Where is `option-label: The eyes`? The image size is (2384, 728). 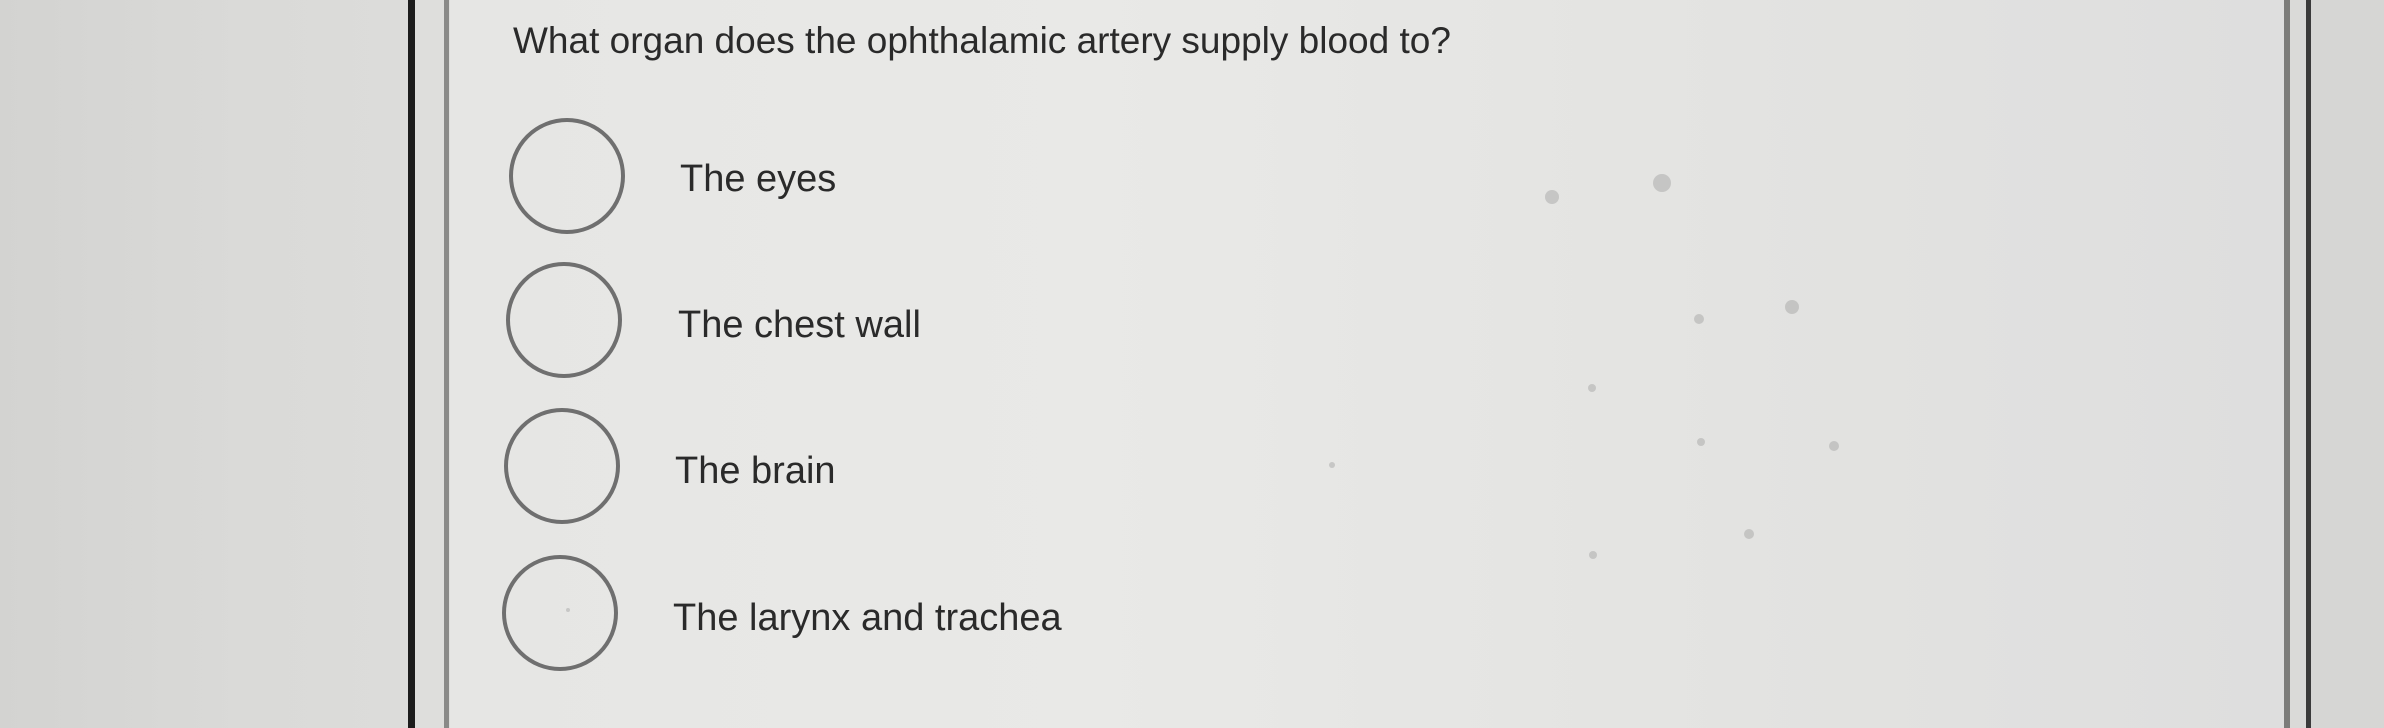 option-label: The eyes is located at coordinates (758, 179).